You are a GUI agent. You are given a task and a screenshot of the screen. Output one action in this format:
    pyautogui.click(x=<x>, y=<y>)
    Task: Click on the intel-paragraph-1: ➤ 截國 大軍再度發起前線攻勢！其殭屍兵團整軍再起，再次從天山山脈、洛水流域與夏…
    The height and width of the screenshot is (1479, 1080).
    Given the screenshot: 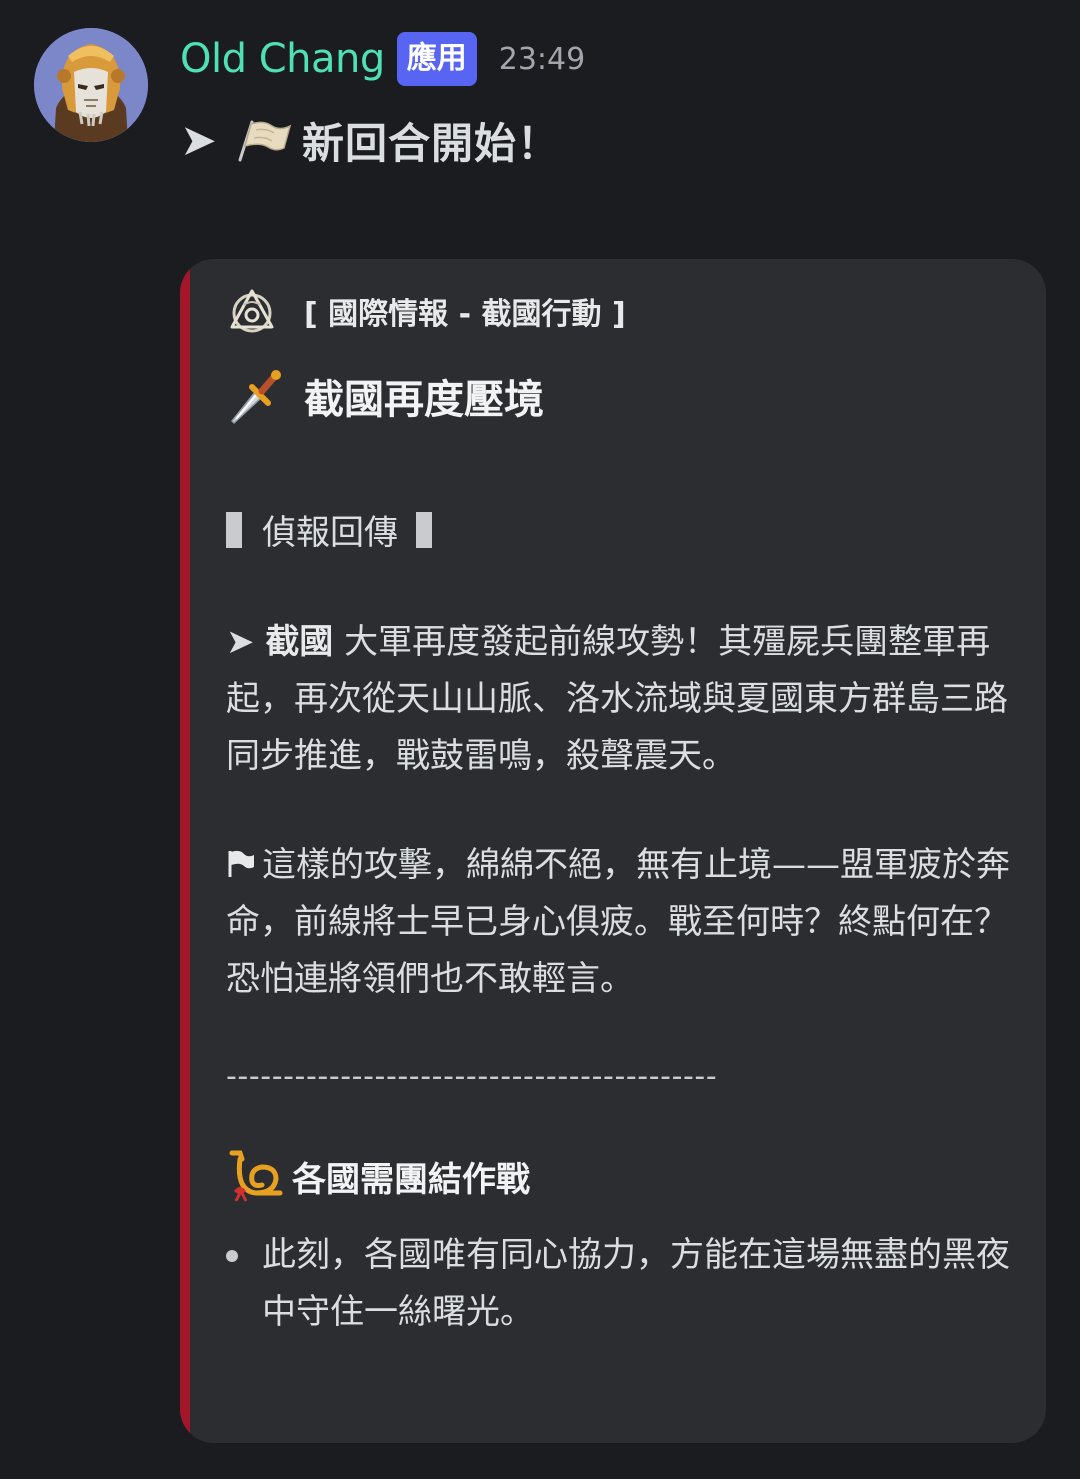 What is the action you would take?
    pyautogui.click(x=621, y=699)
    